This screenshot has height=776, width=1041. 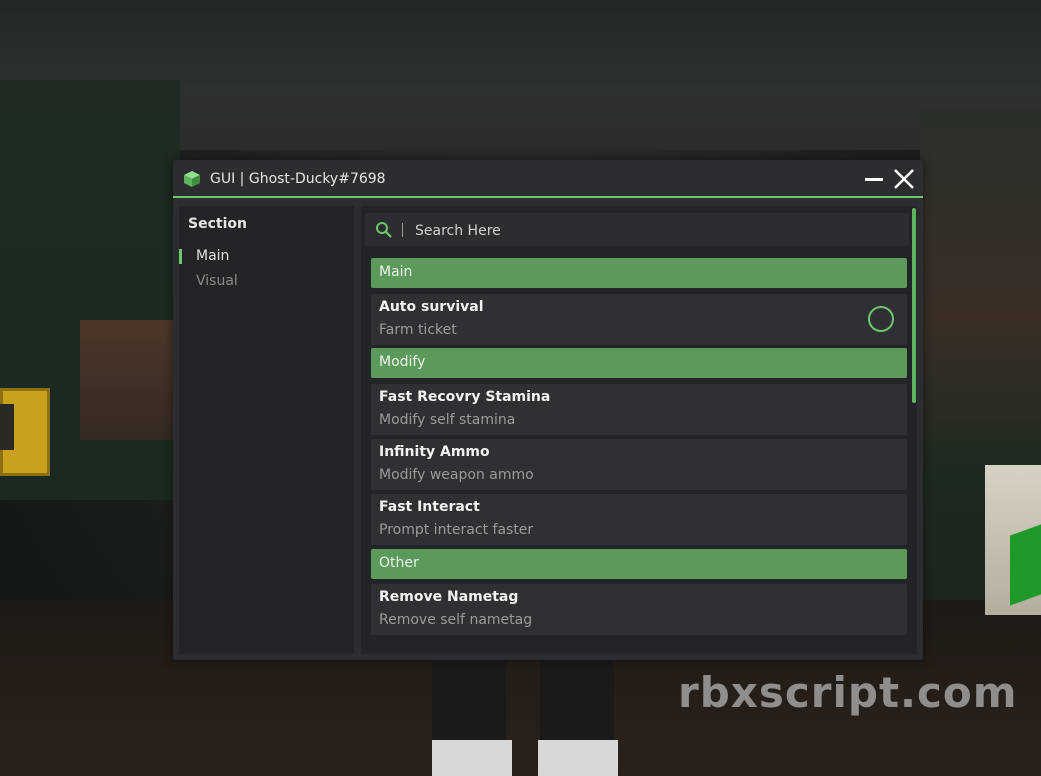 What do you see at coordinates (639, 609) in the screenshot?
I see `feature-row-remove-nametag: Remove Nametag Remove self nametag` at bounding box center [639, 609].